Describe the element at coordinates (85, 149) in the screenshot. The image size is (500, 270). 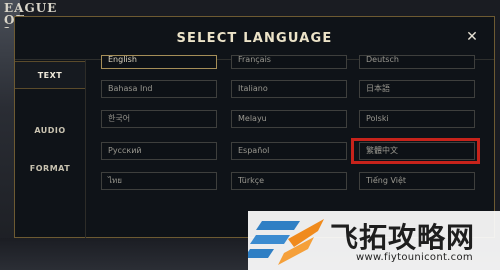
I see `tabs-divider` at that location.